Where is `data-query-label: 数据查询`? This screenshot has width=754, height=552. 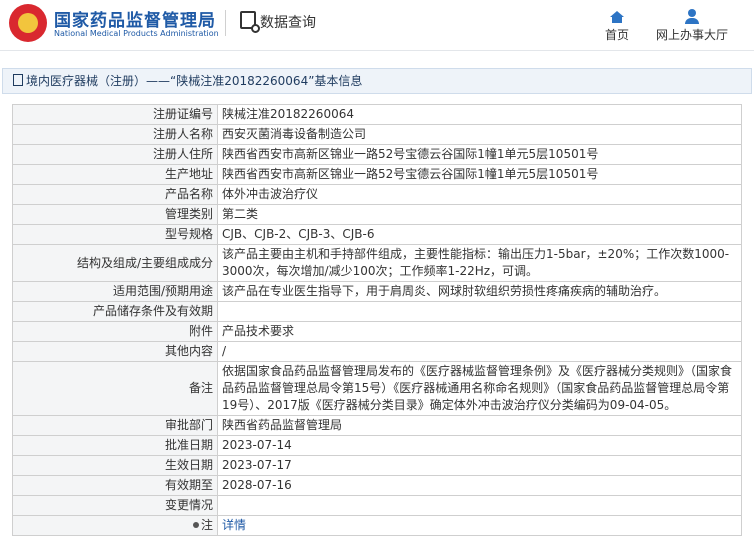
data-query-label: 数据查询 is located at coordinates (288, 23).